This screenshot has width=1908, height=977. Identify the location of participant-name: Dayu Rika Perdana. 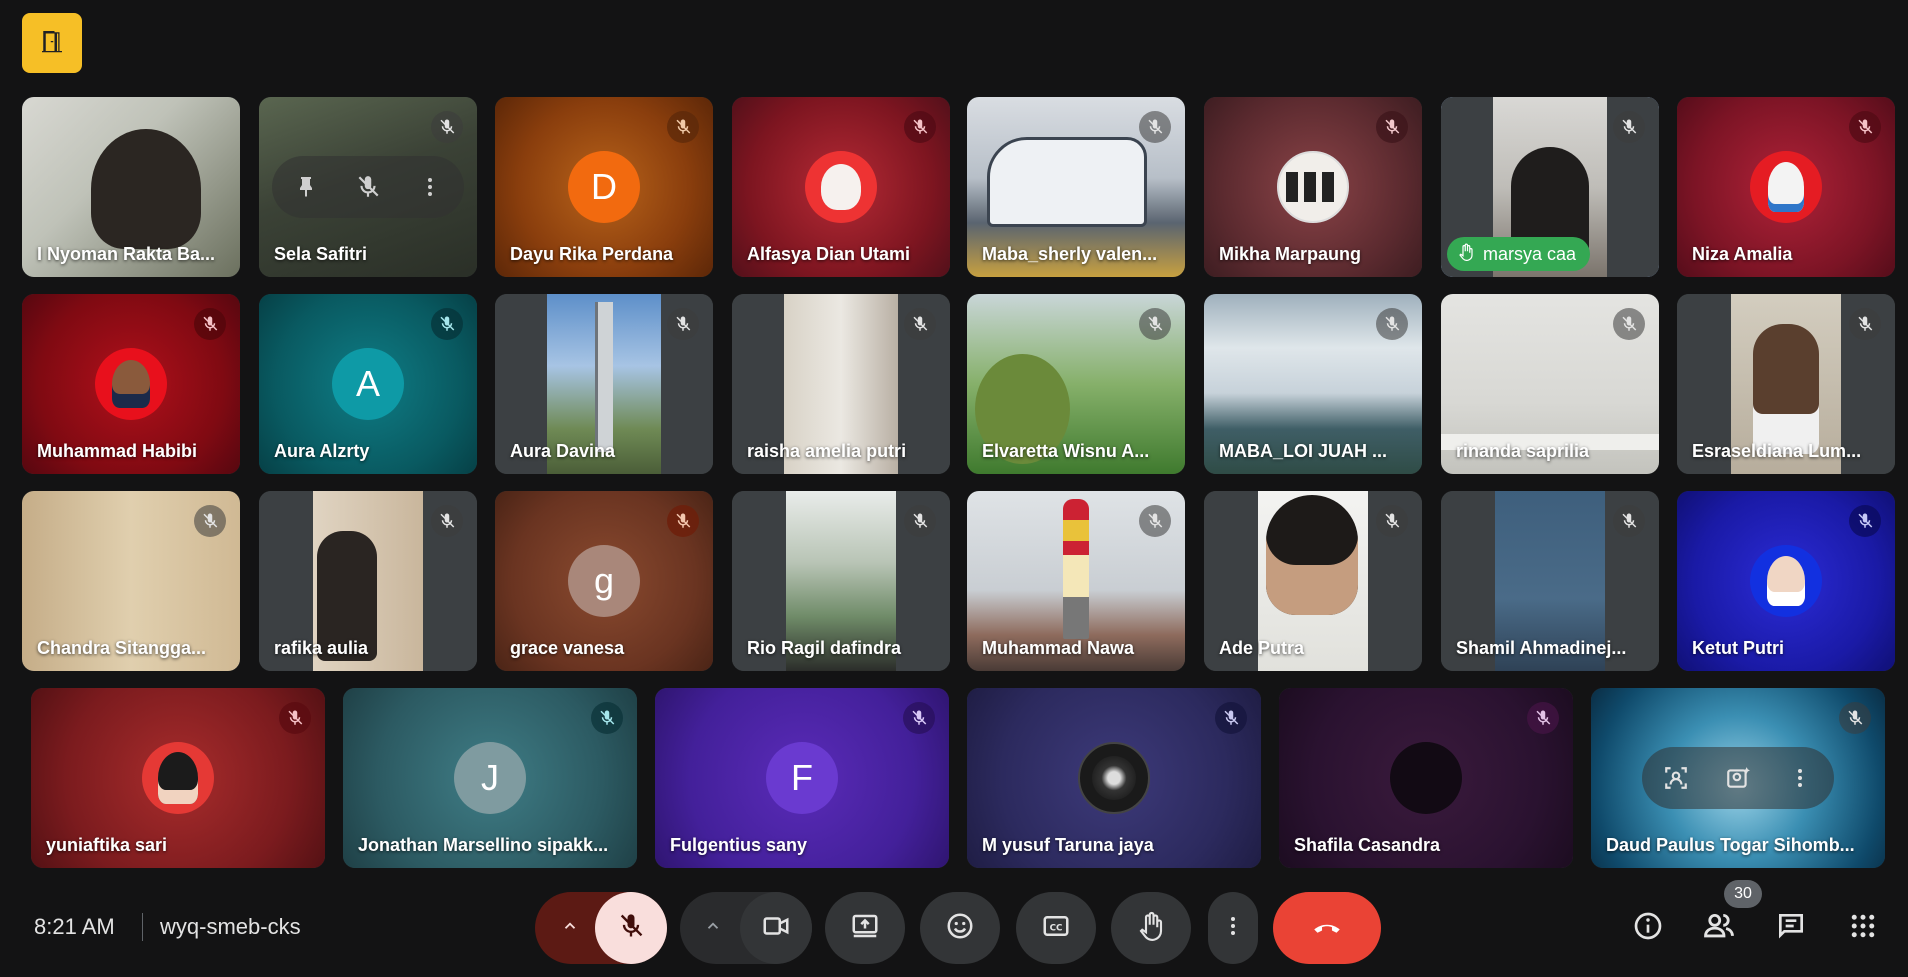
(592, 254).